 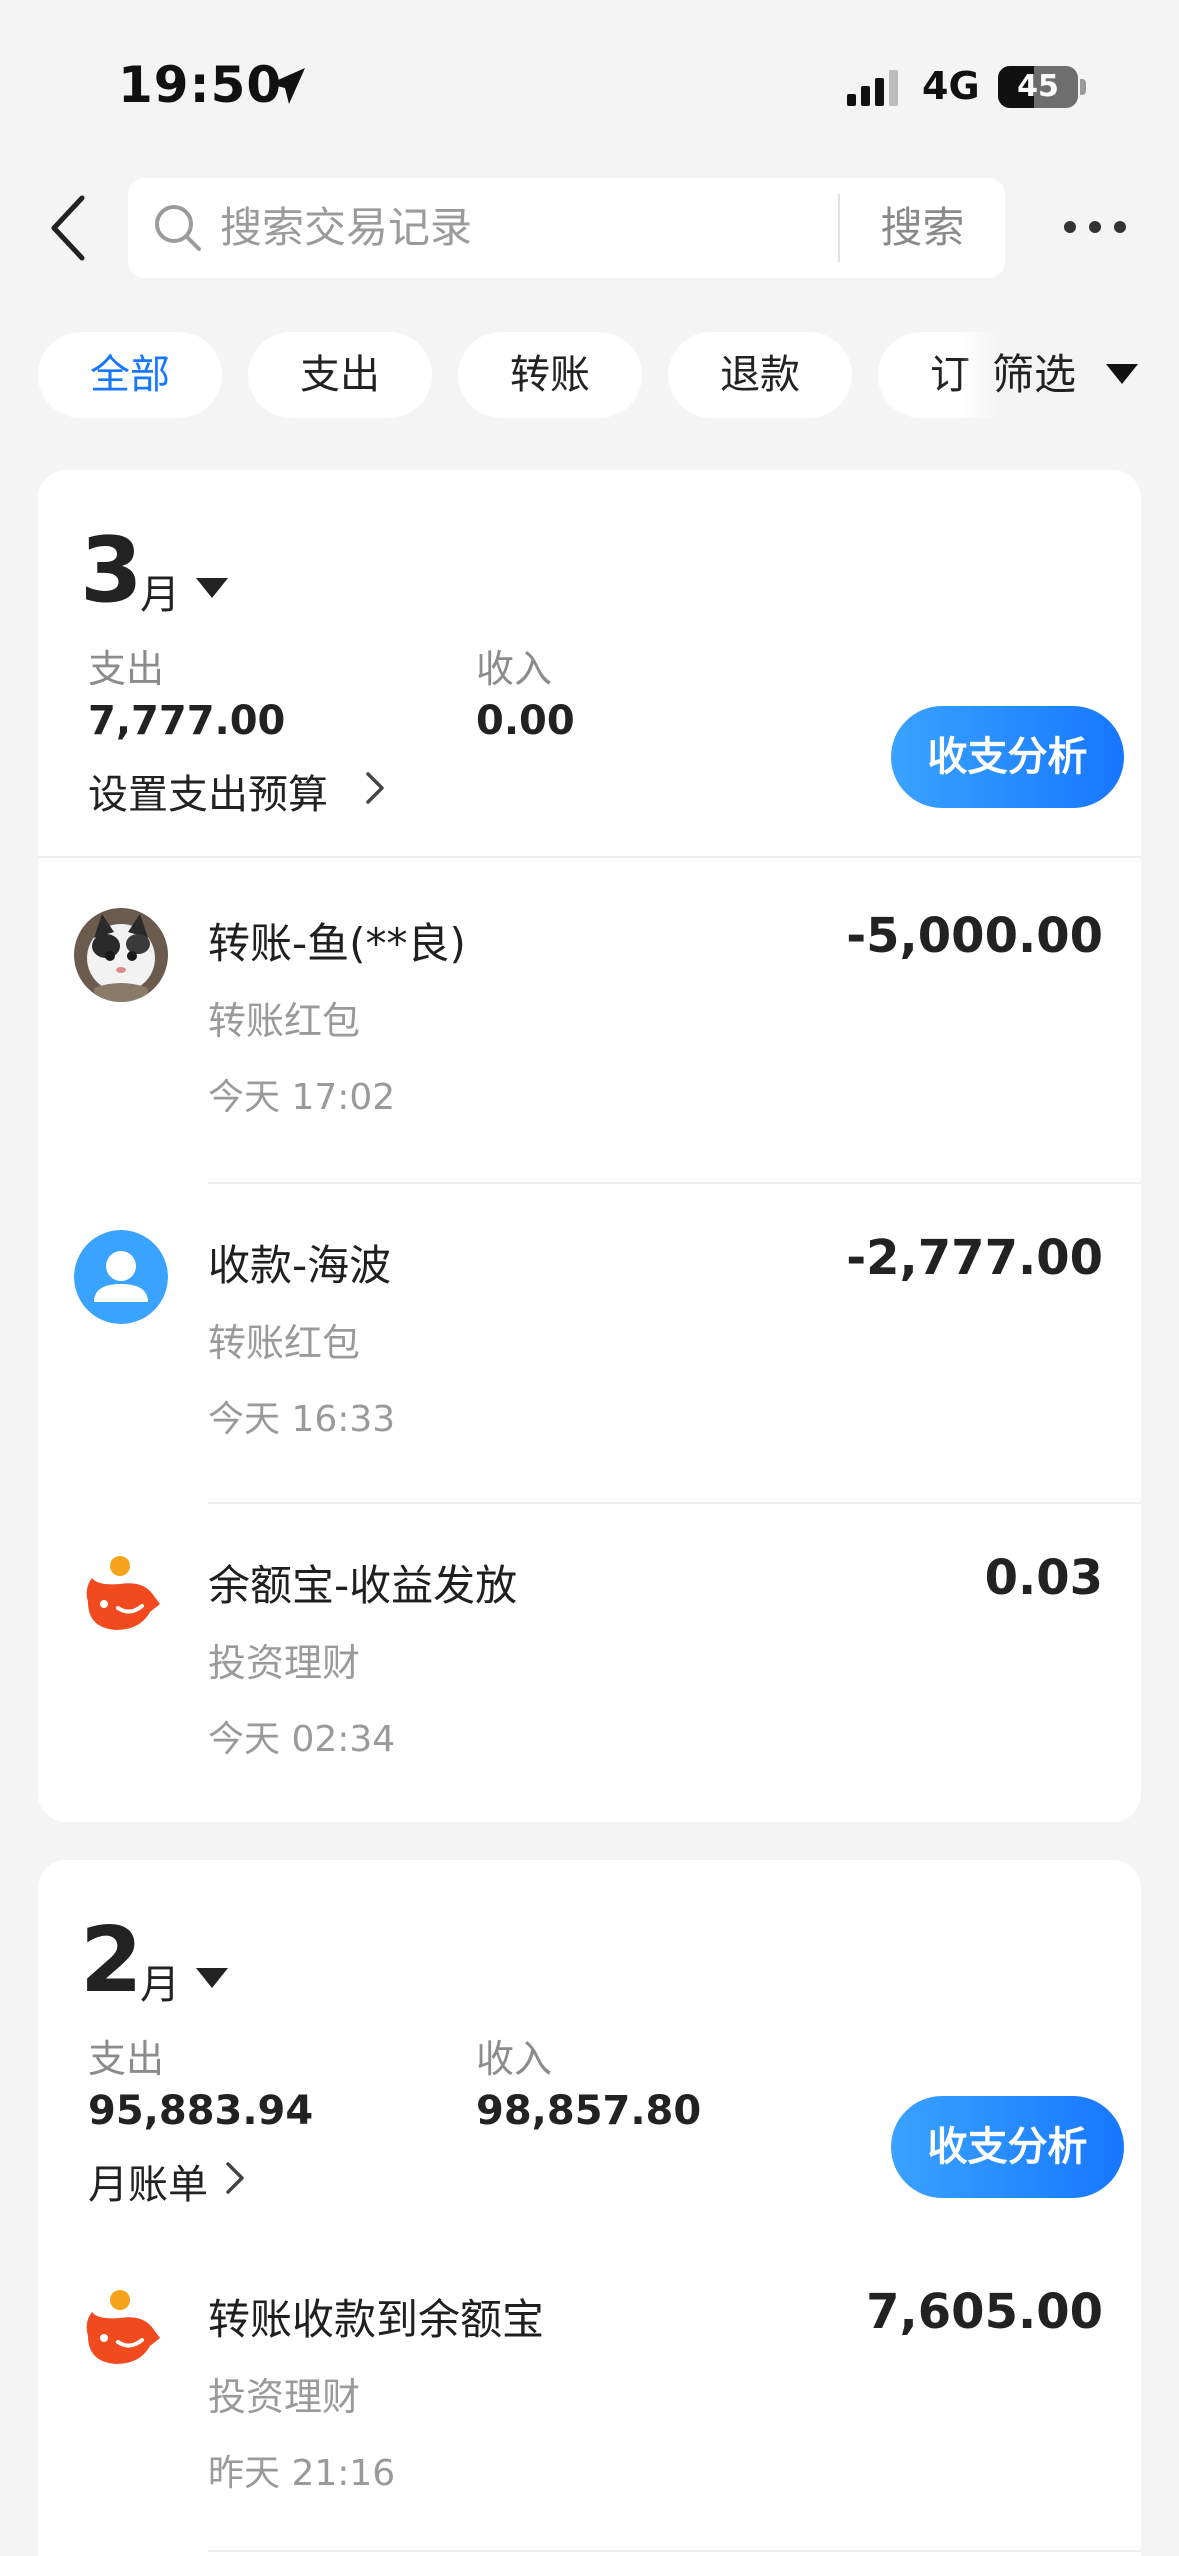 What do you see at coordinates (580, 228) in the screenshot?
I see `search-input` at bounding box center [580, 228].